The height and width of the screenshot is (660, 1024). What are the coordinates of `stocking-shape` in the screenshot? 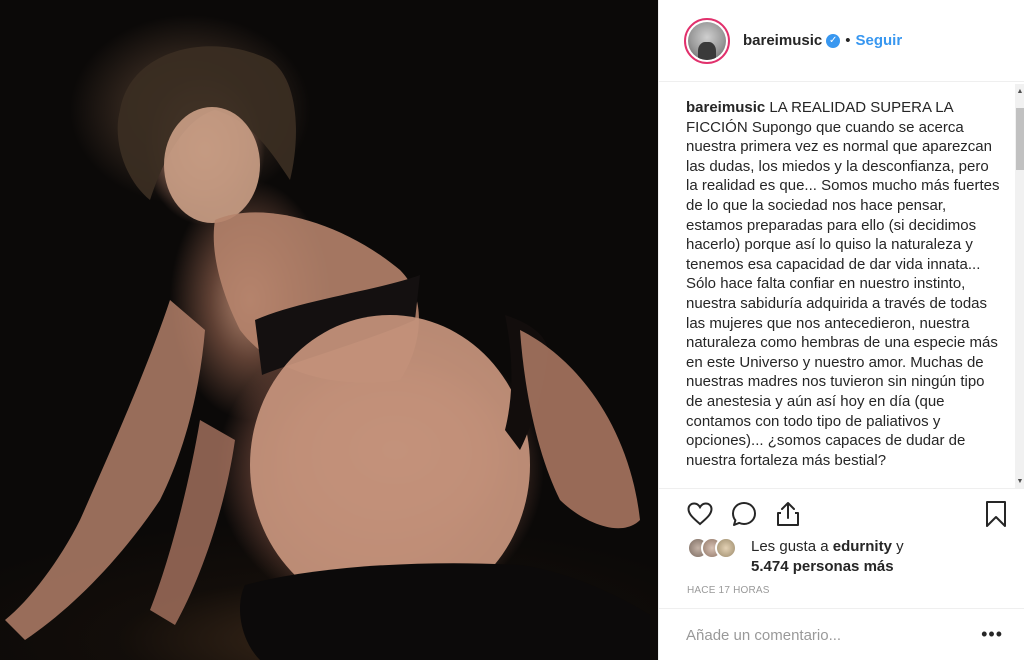 It's located at (445, 611).